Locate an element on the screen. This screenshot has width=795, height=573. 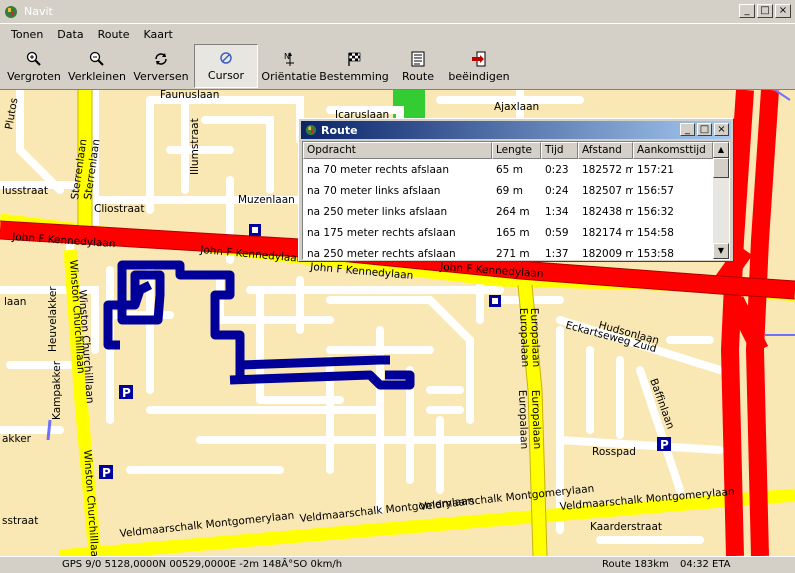
svg-text: N is located at coordinates (287, 56).